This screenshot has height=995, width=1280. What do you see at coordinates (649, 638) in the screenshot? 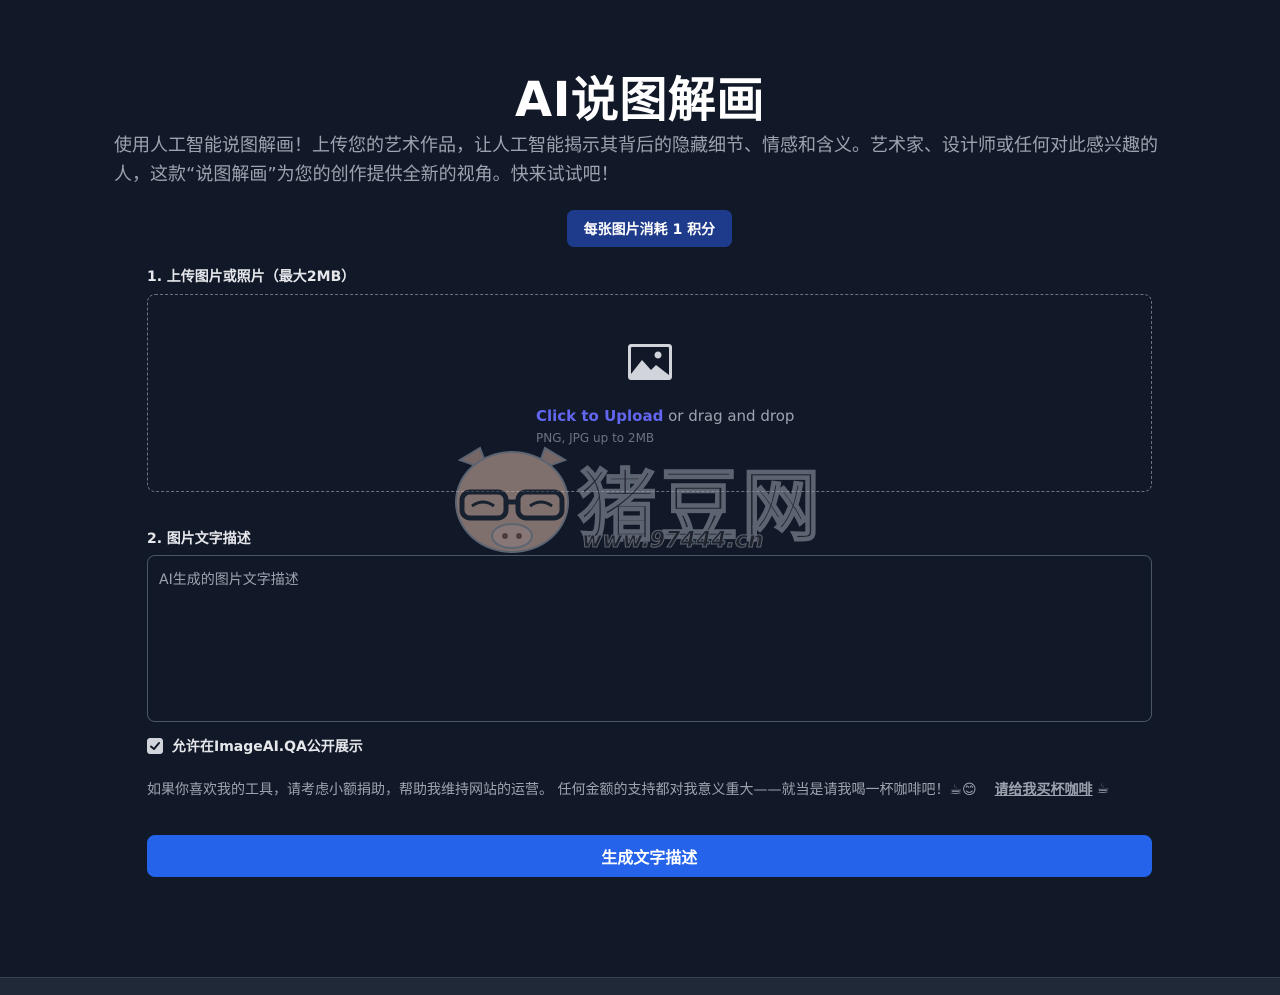
I see `description-textarea` at bounding box center [649, 638].